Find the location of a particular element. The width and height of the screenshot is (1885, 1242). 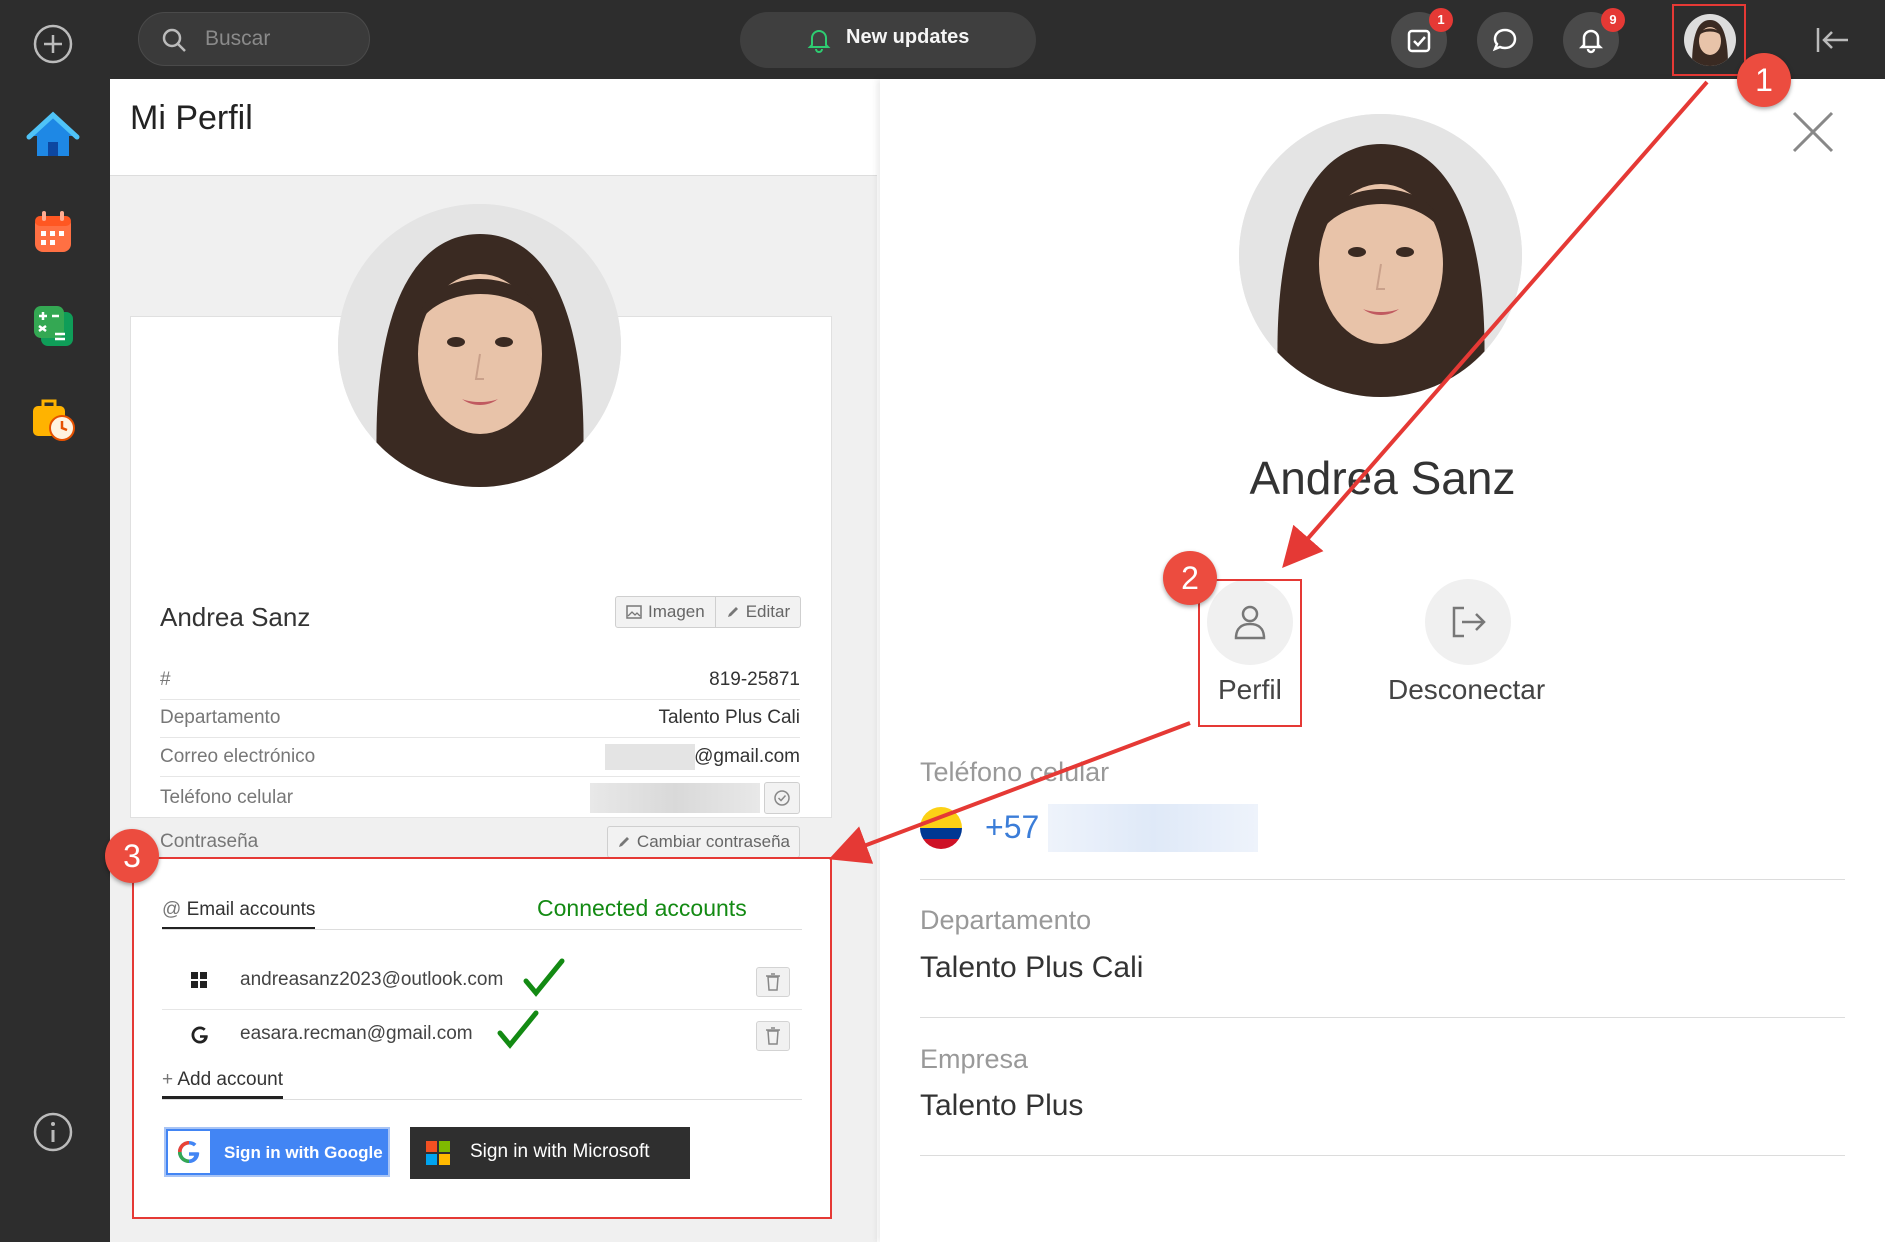

step-3-badge: 3 is located at coordinates (132, 856).